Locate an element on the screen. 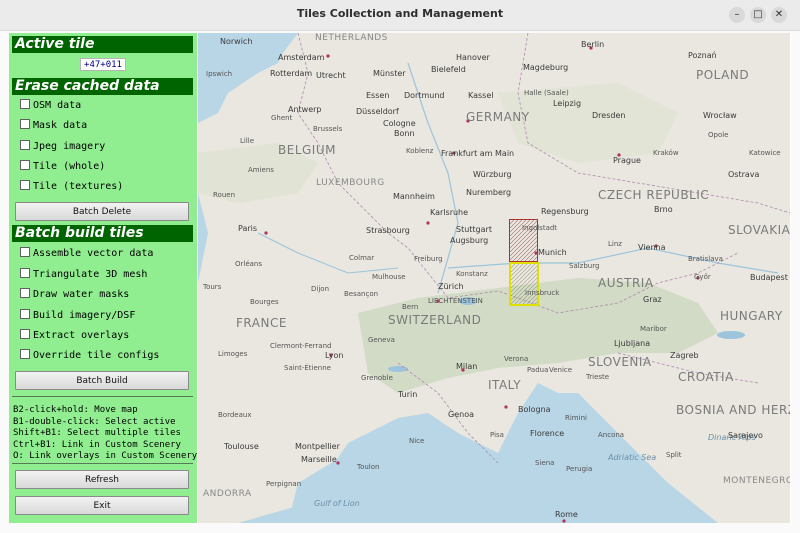 This screenshot has width=800, height=533. city-label: Freiburg is located at coordinates (428, 259).